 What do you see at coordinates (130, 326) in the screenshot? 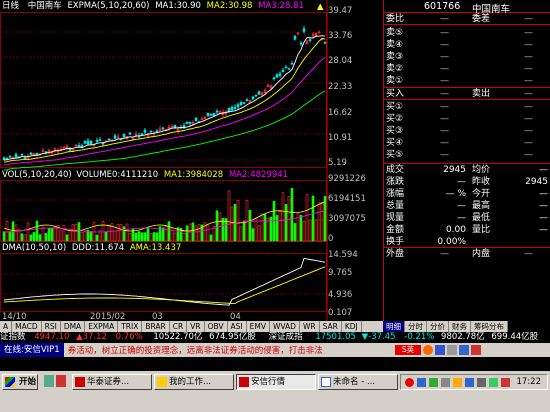
I see `tab-trix: TRIX` at bounding box center [130, 326].